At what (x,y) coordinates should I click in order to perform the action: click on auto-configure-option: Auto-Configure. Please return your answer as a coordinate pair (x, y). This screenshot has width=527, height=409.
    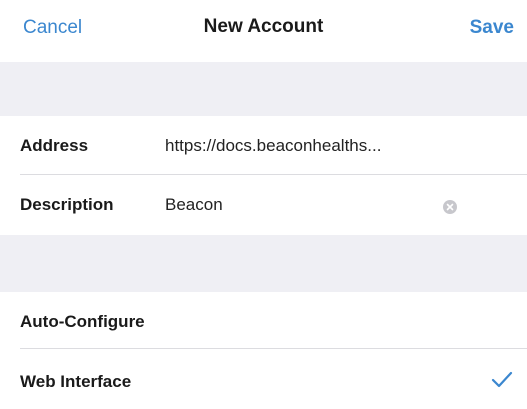
    Looking at the image, I should click on (263, 320).